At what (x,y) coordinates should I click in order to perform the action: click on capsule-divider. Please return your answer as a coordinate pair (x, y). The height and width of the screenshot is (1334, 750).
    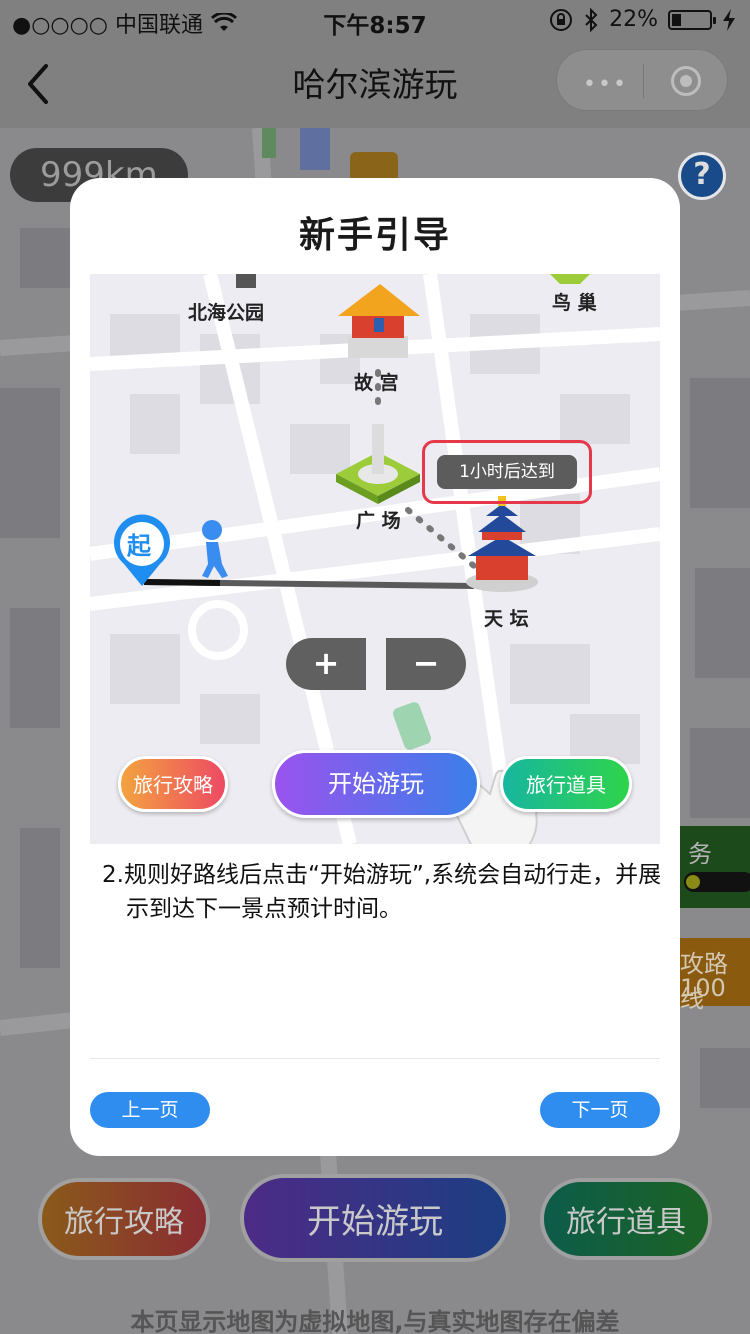
    Looking at the image, I should click on (643, 81).